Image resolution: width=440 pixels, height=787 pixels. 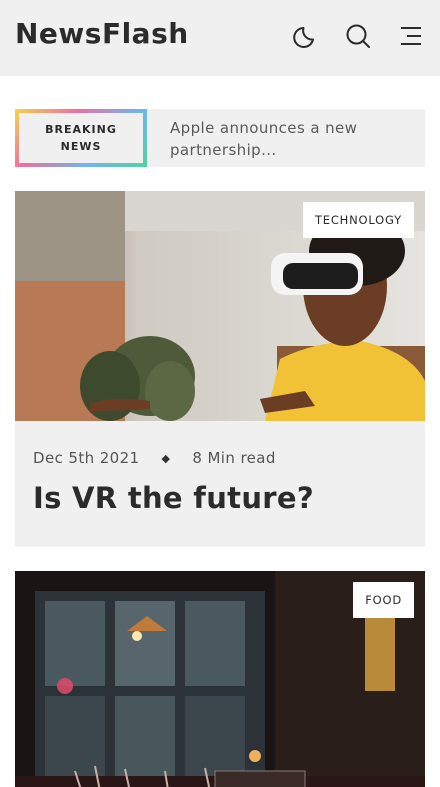 What do you see at coordinates (306, 36) in the screenshot?
I see `moon-icon` at bounding box center [306, 36].